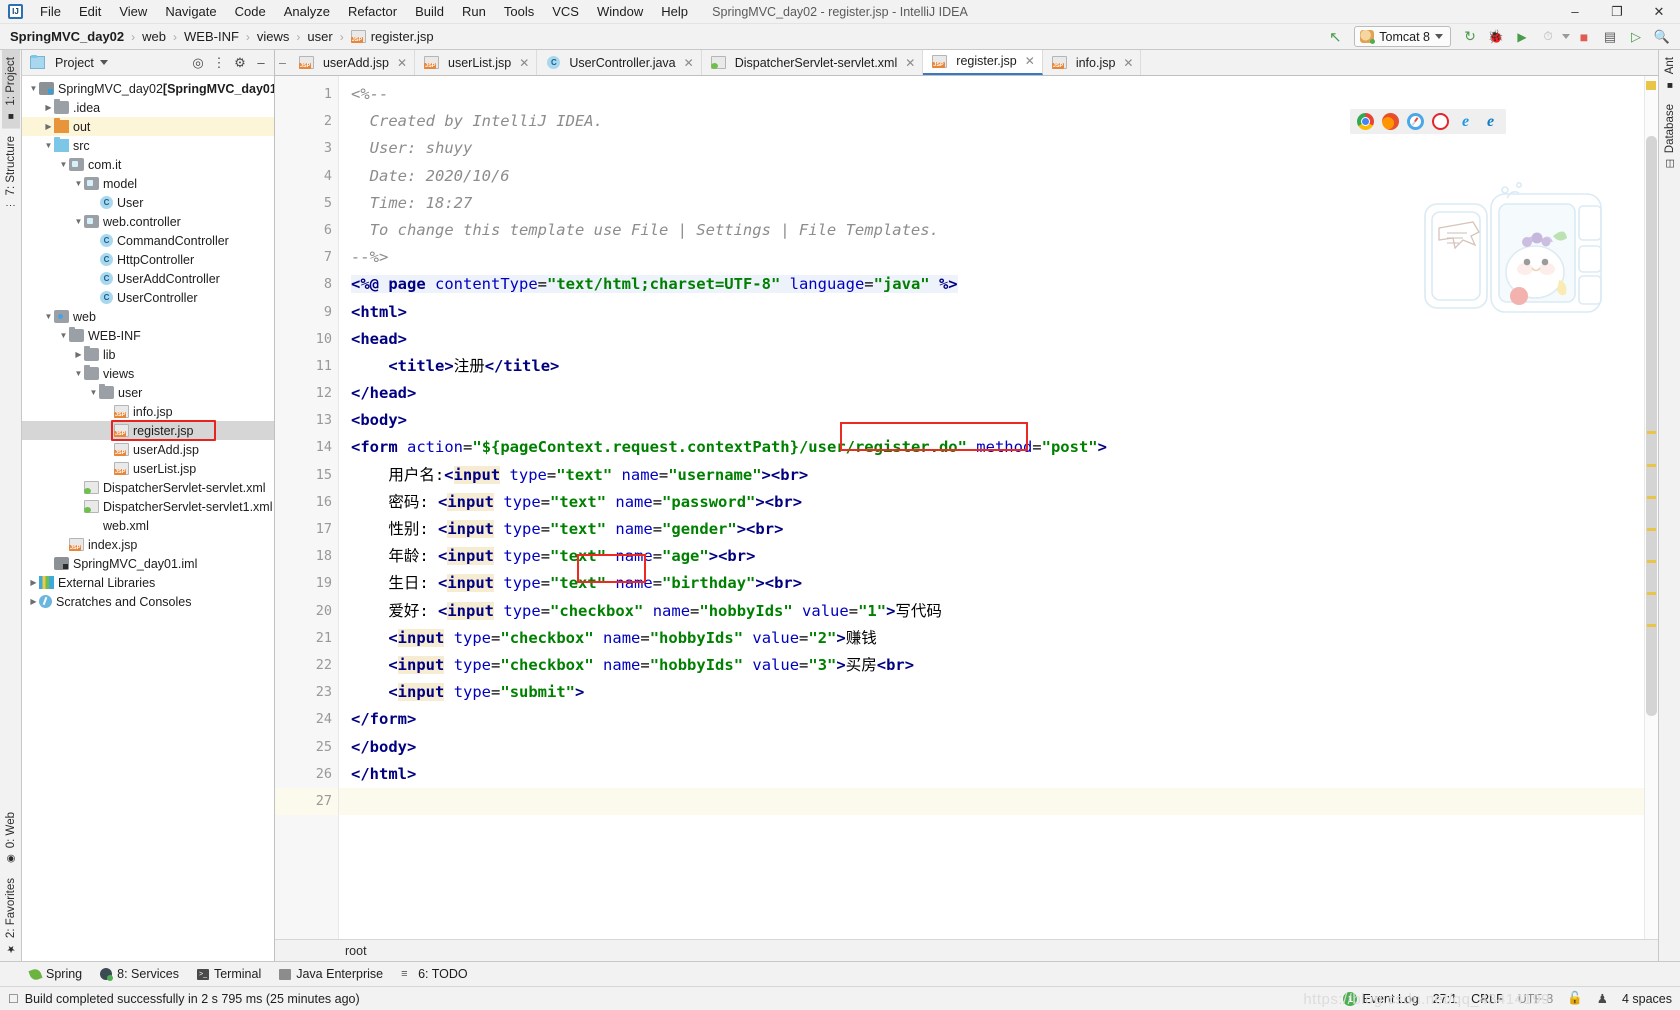 The width and height of the screenshot is (1680, 1010). What do you see at coordinates (1610, 37) in the screenshot?
I see `project-structure-icon: ▤` at bounding box center [1610, 37].